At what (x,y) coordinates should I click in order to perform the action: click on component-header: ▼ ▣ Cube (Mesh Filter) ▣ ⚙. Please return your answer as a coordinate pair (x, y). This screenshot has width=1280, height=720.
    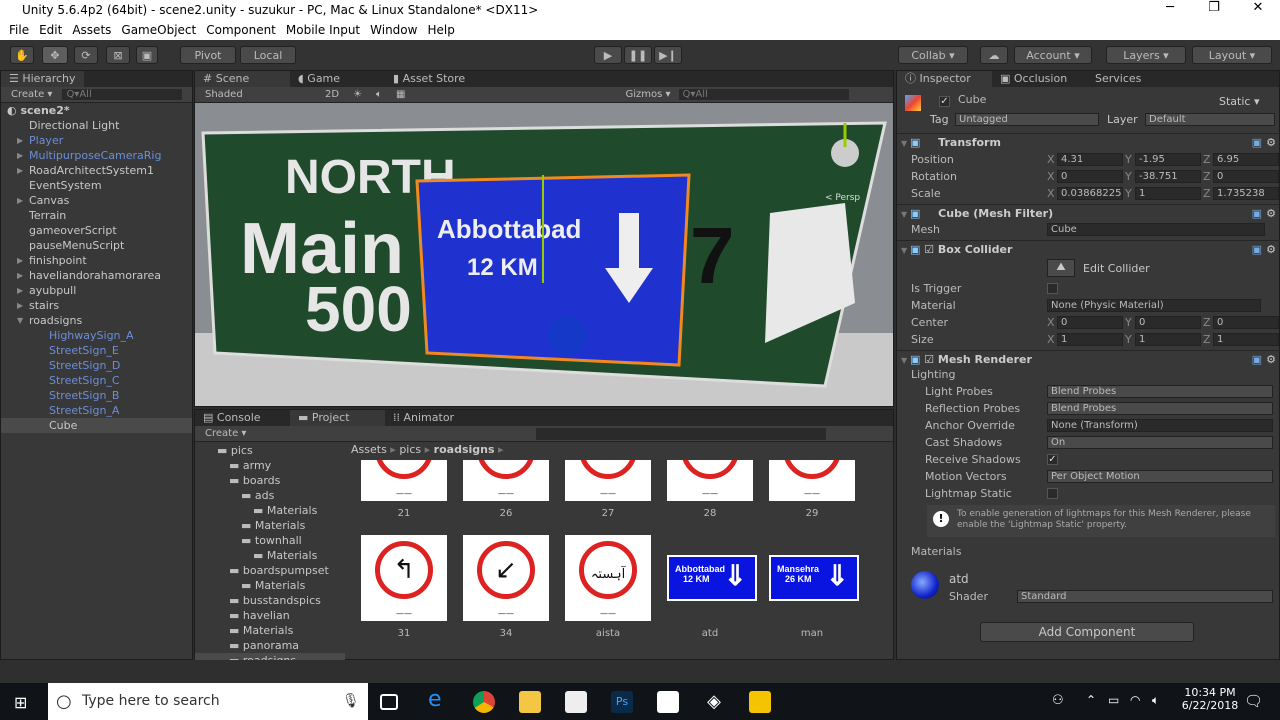
    Looking at the image, I should click on (1088, 213).